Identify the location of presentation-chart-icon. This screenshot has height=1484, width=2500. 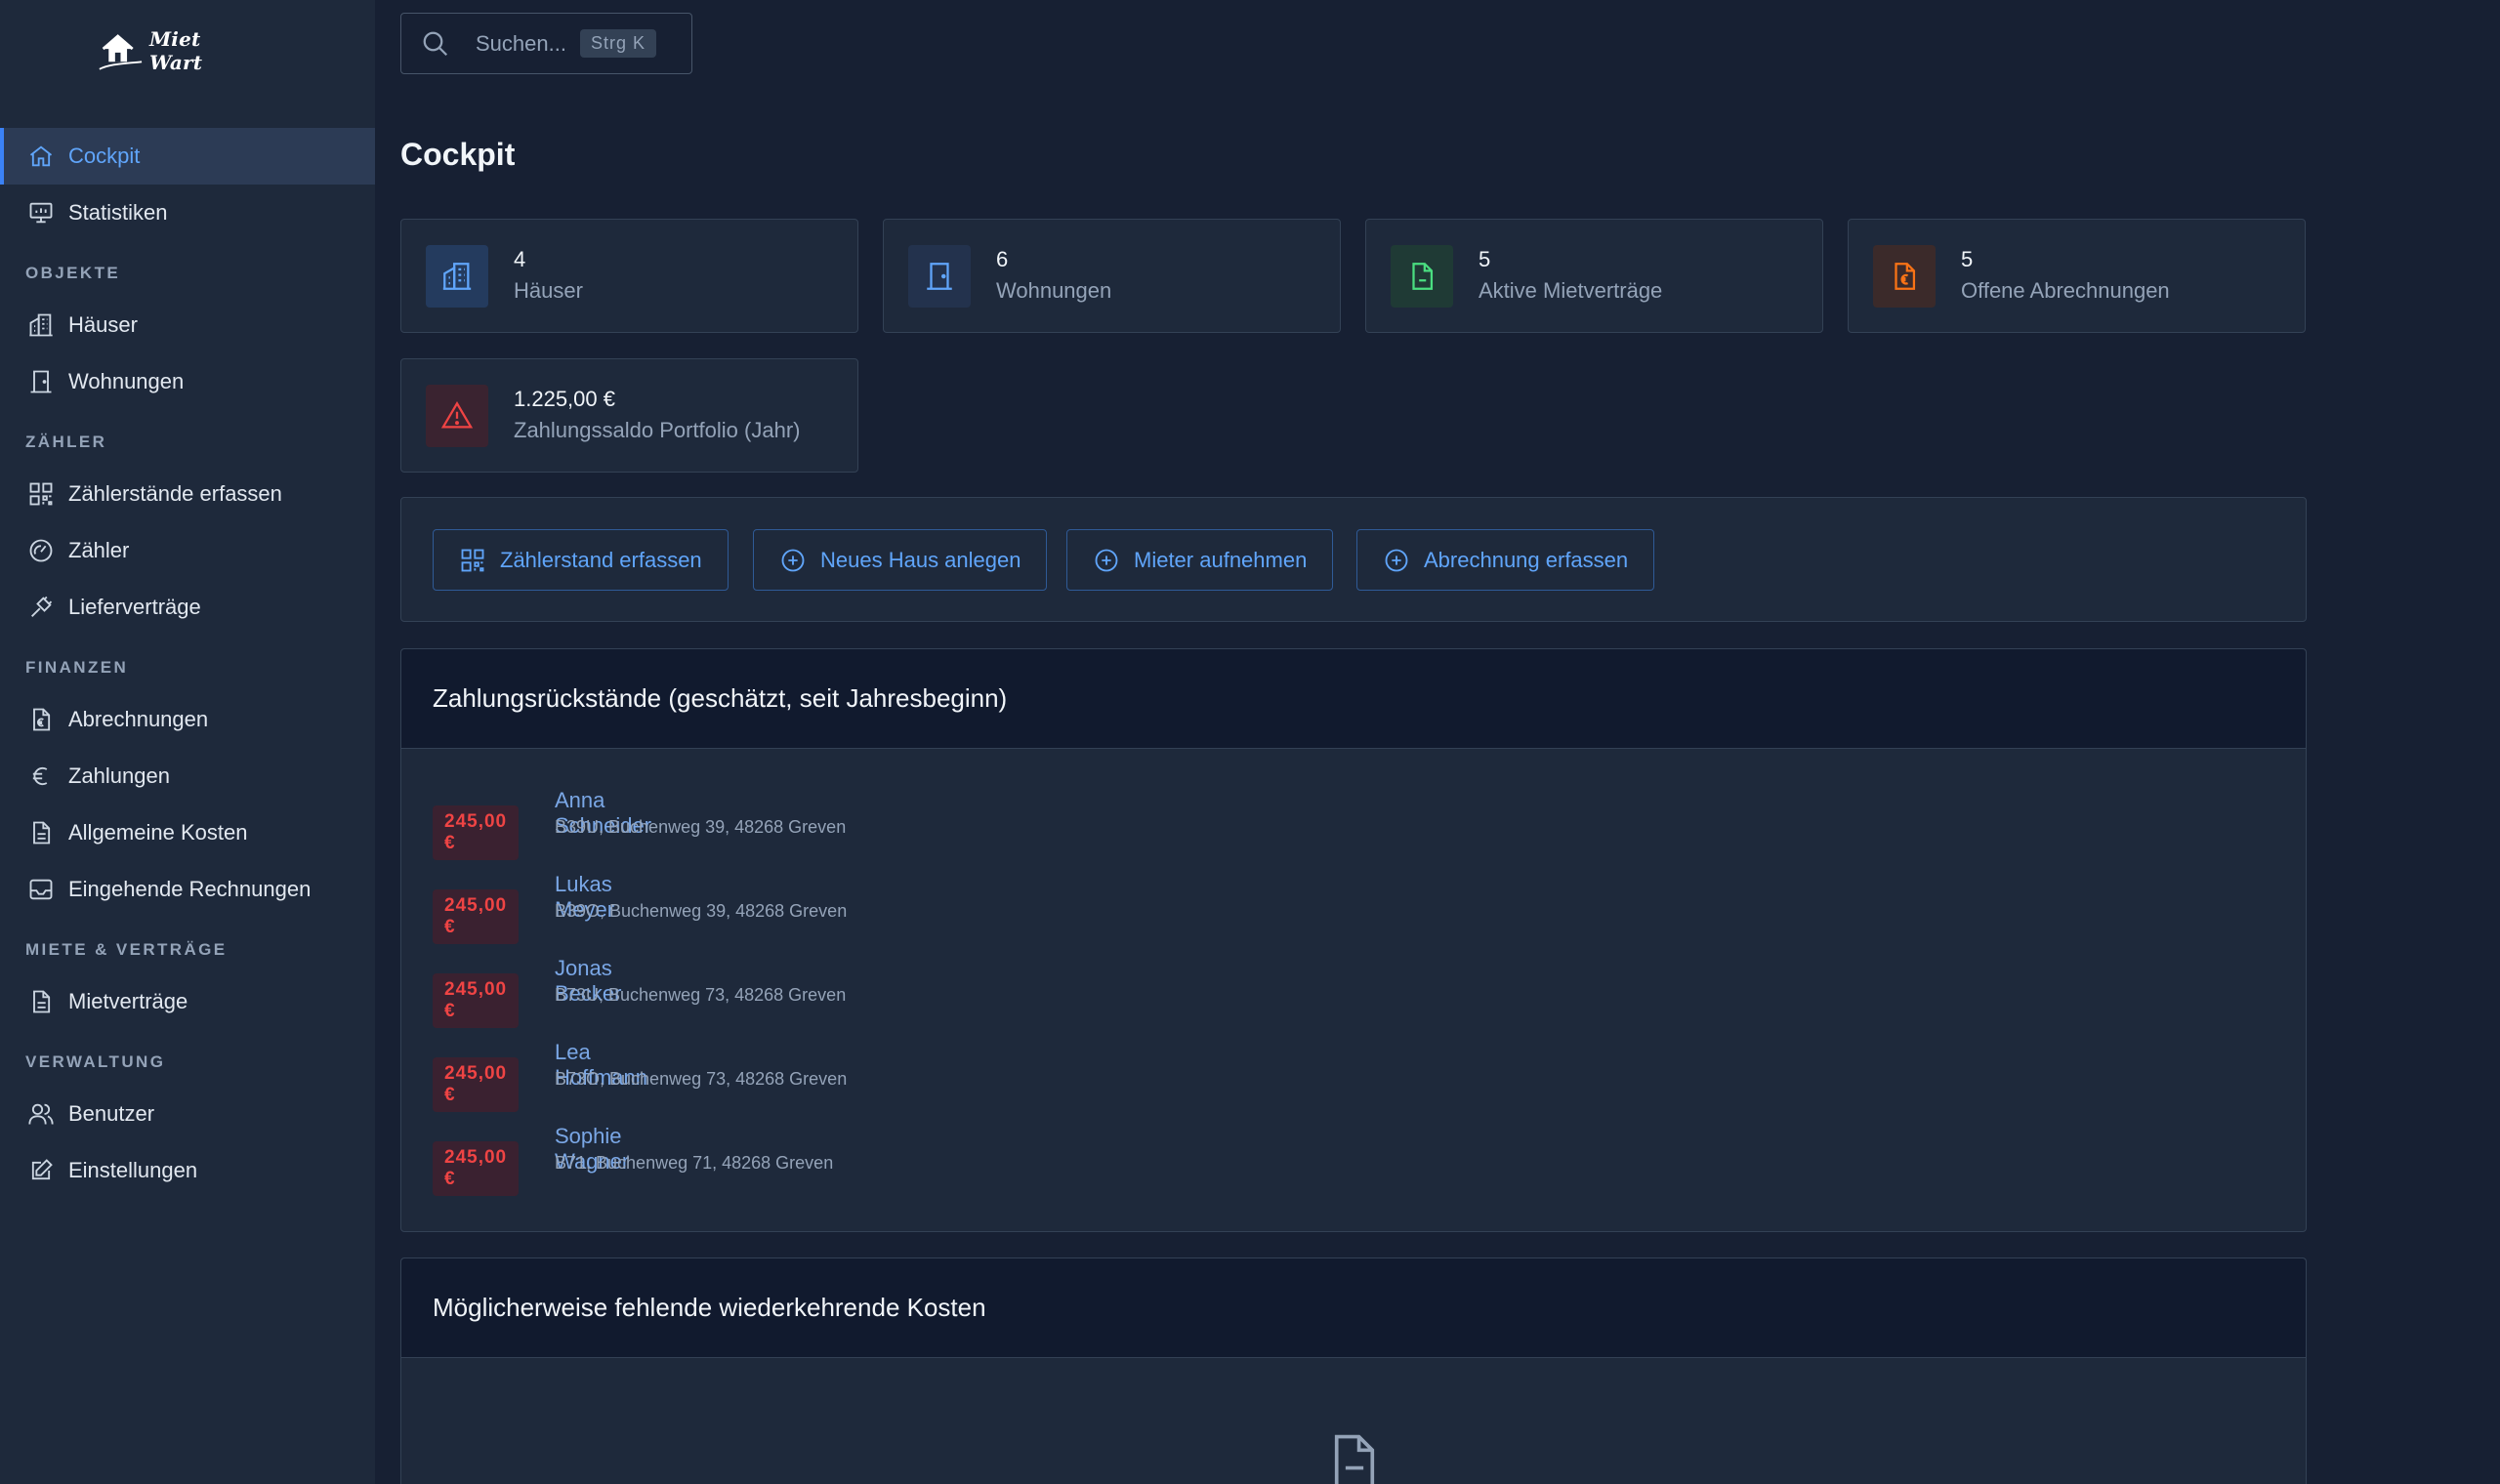
(41, 213).